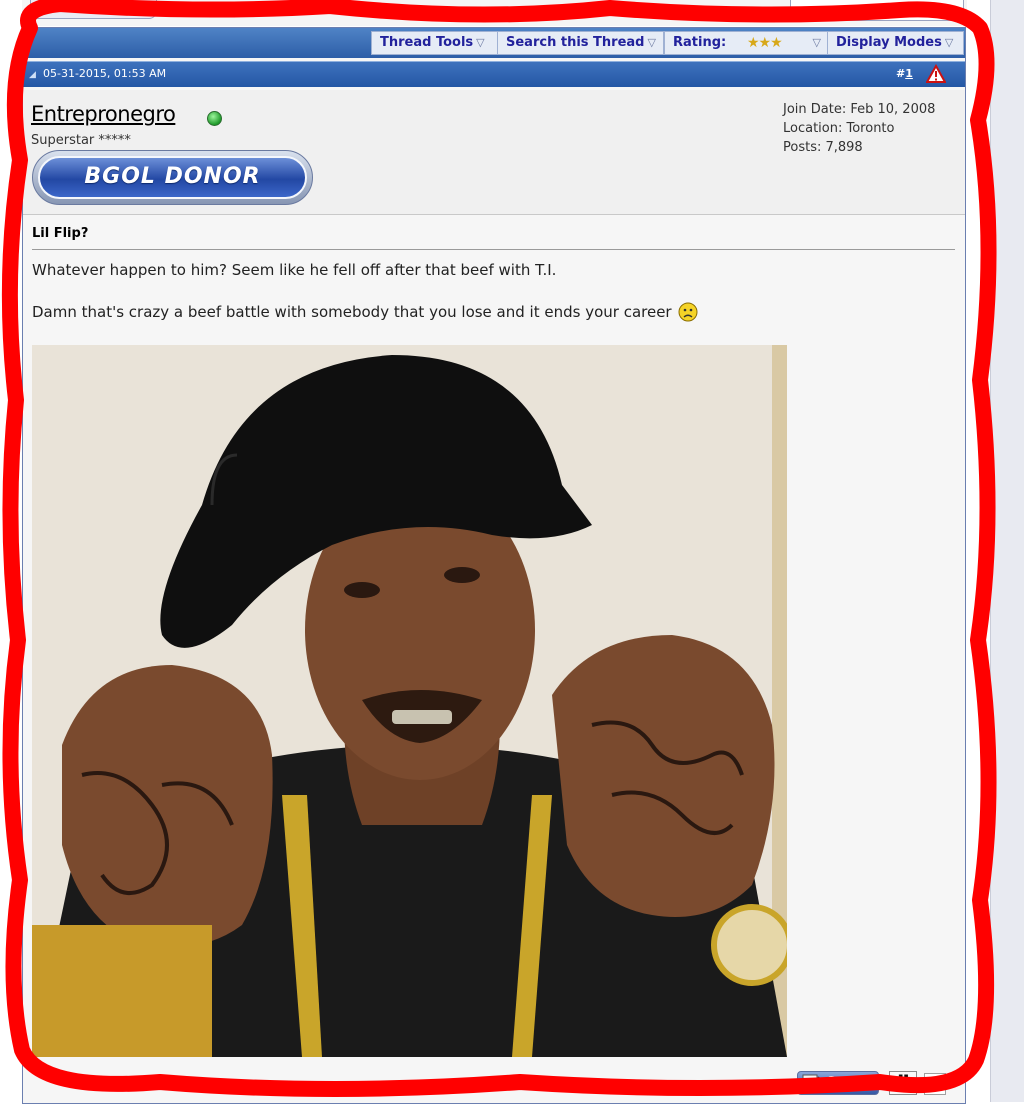 The height and width of the screenshot is (1104, 1024). What do you see at coordinates (105, 73) in the screenshot?
I see `post-date: 05-31-2015, 01:53 AM` at bounding box center [105, 73].